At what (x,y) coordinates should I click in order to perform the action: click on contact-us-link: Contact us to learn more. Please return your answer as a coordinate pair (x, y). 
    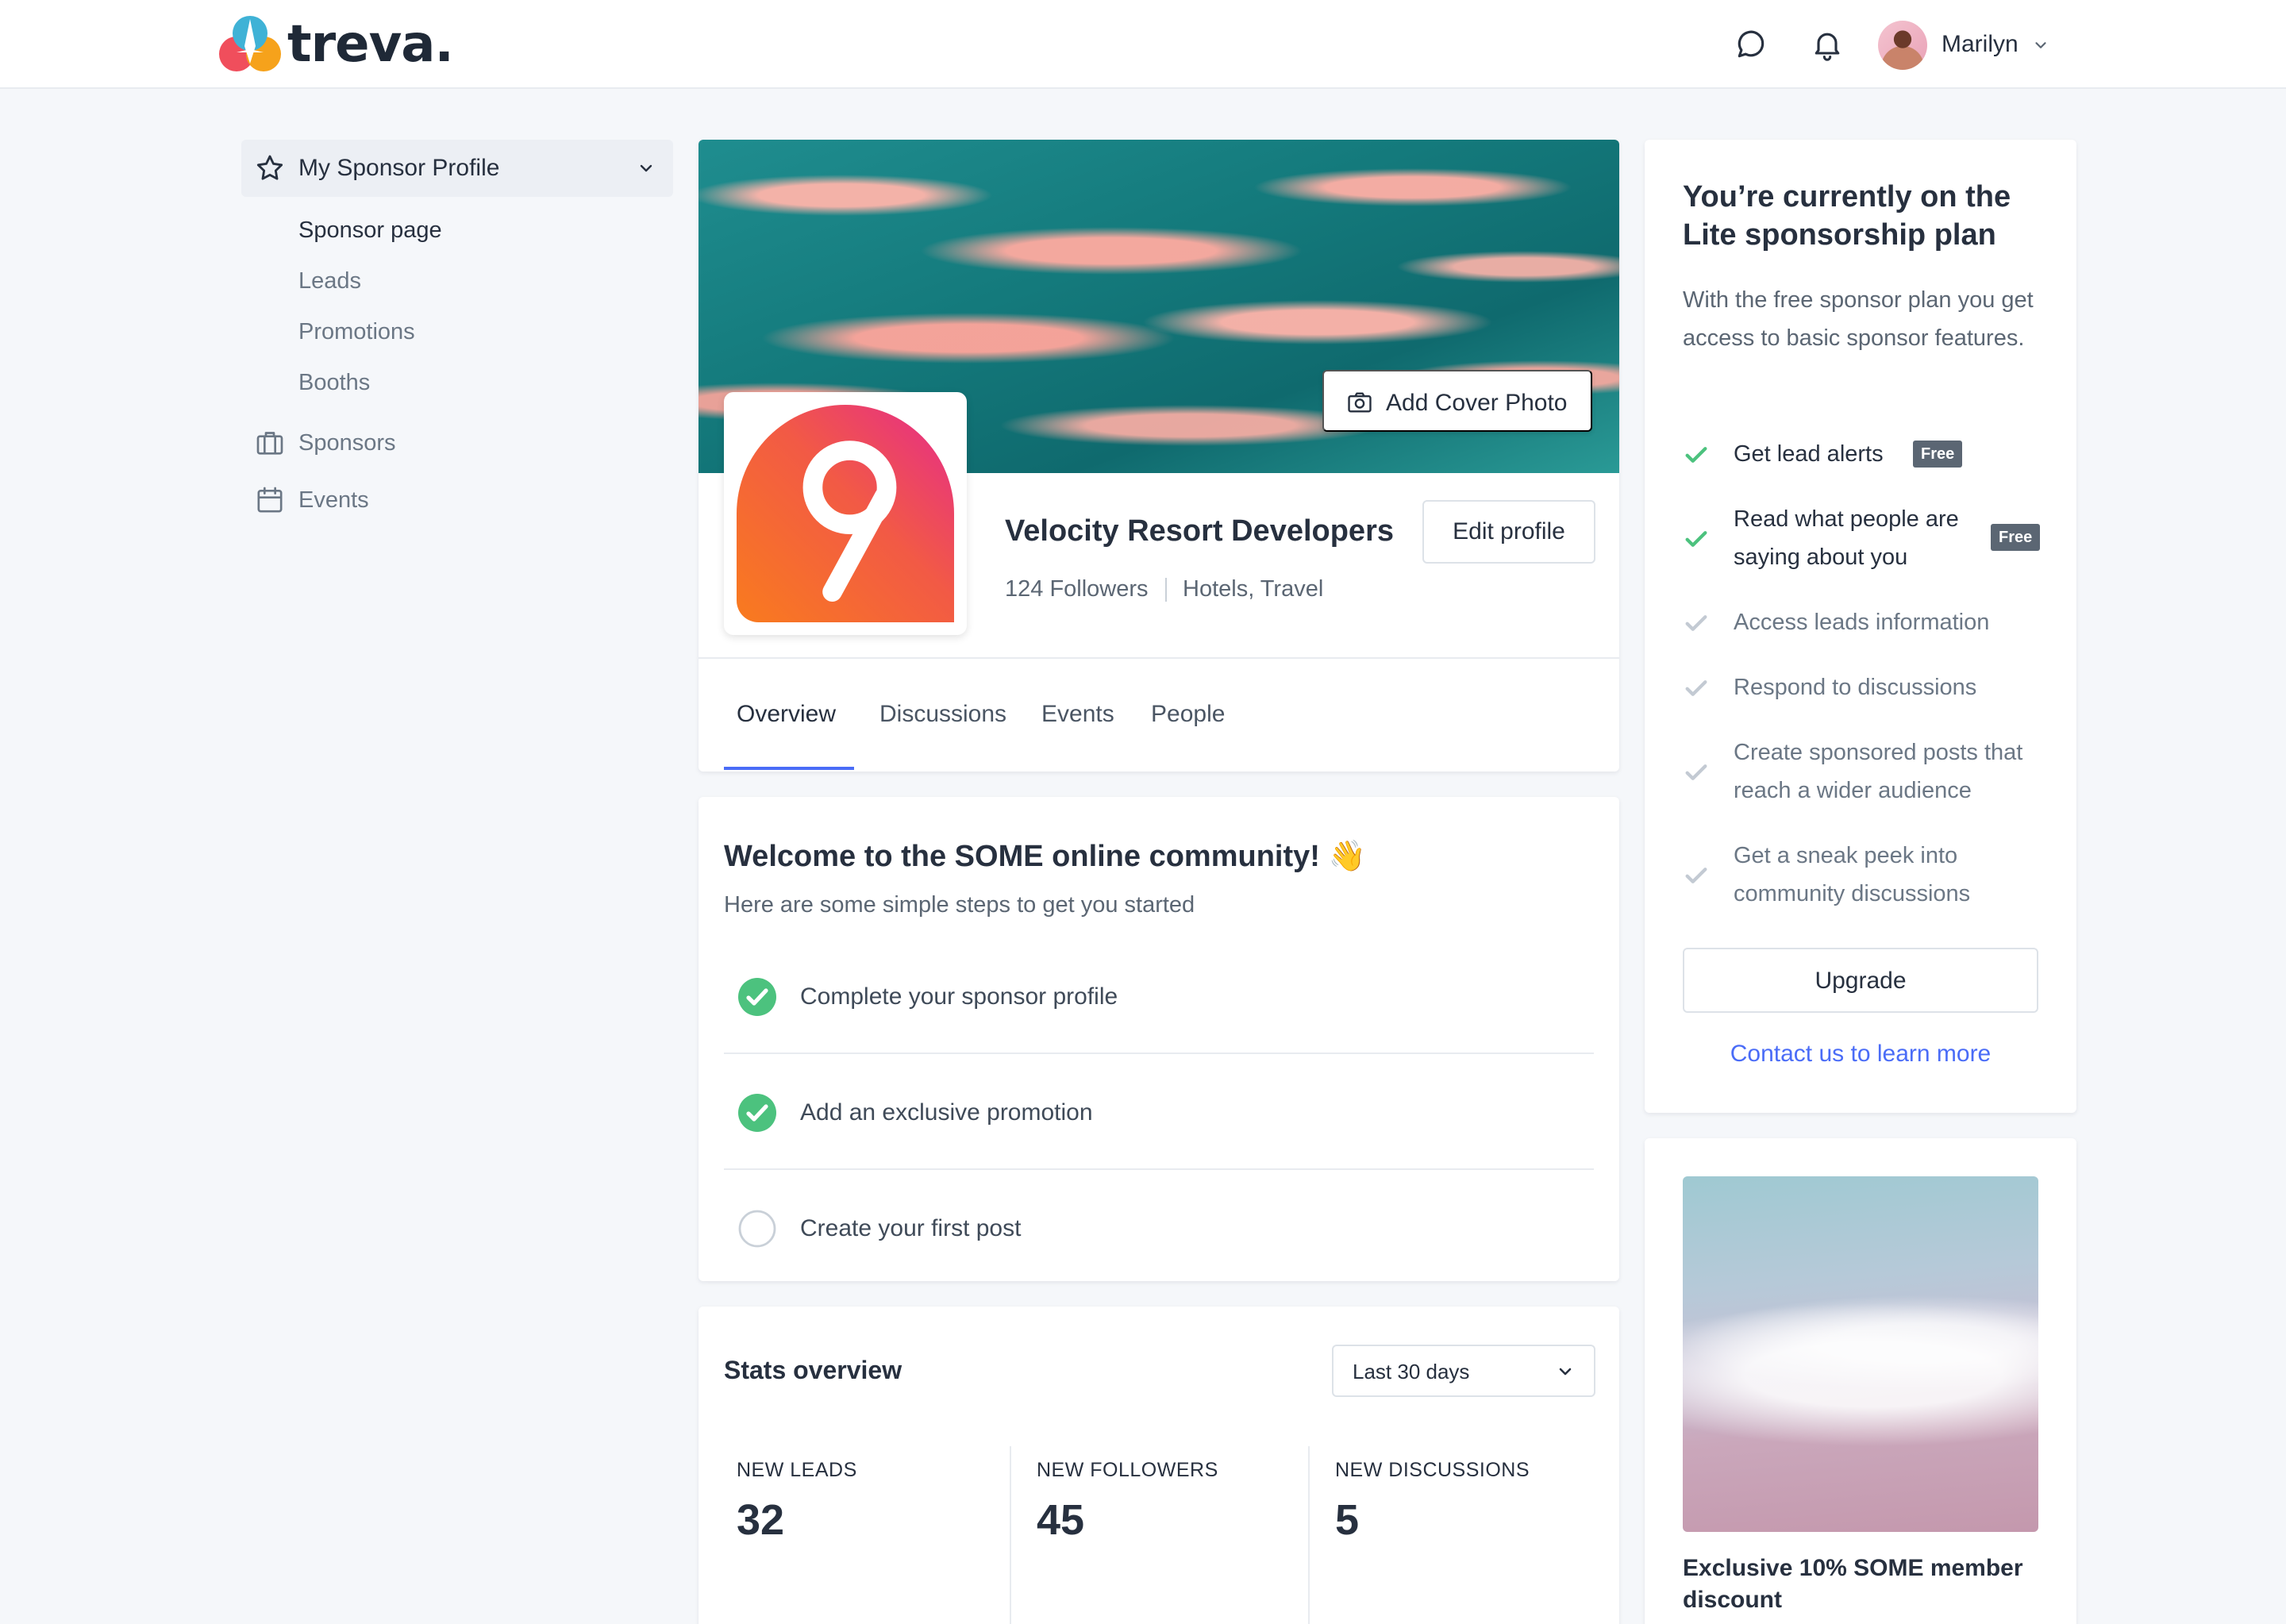
    Looking at the image, I should click on (1860, 1054).